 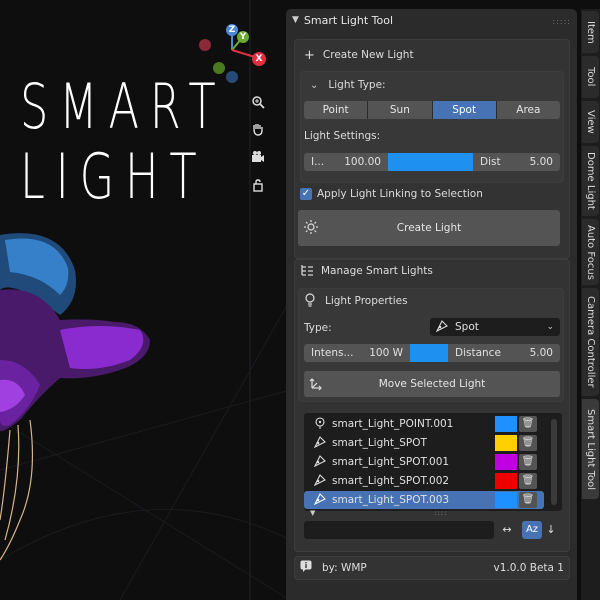 I want to click on list-item: smart_Light_SPOT.001 🗑, so click(x=424, y=462).